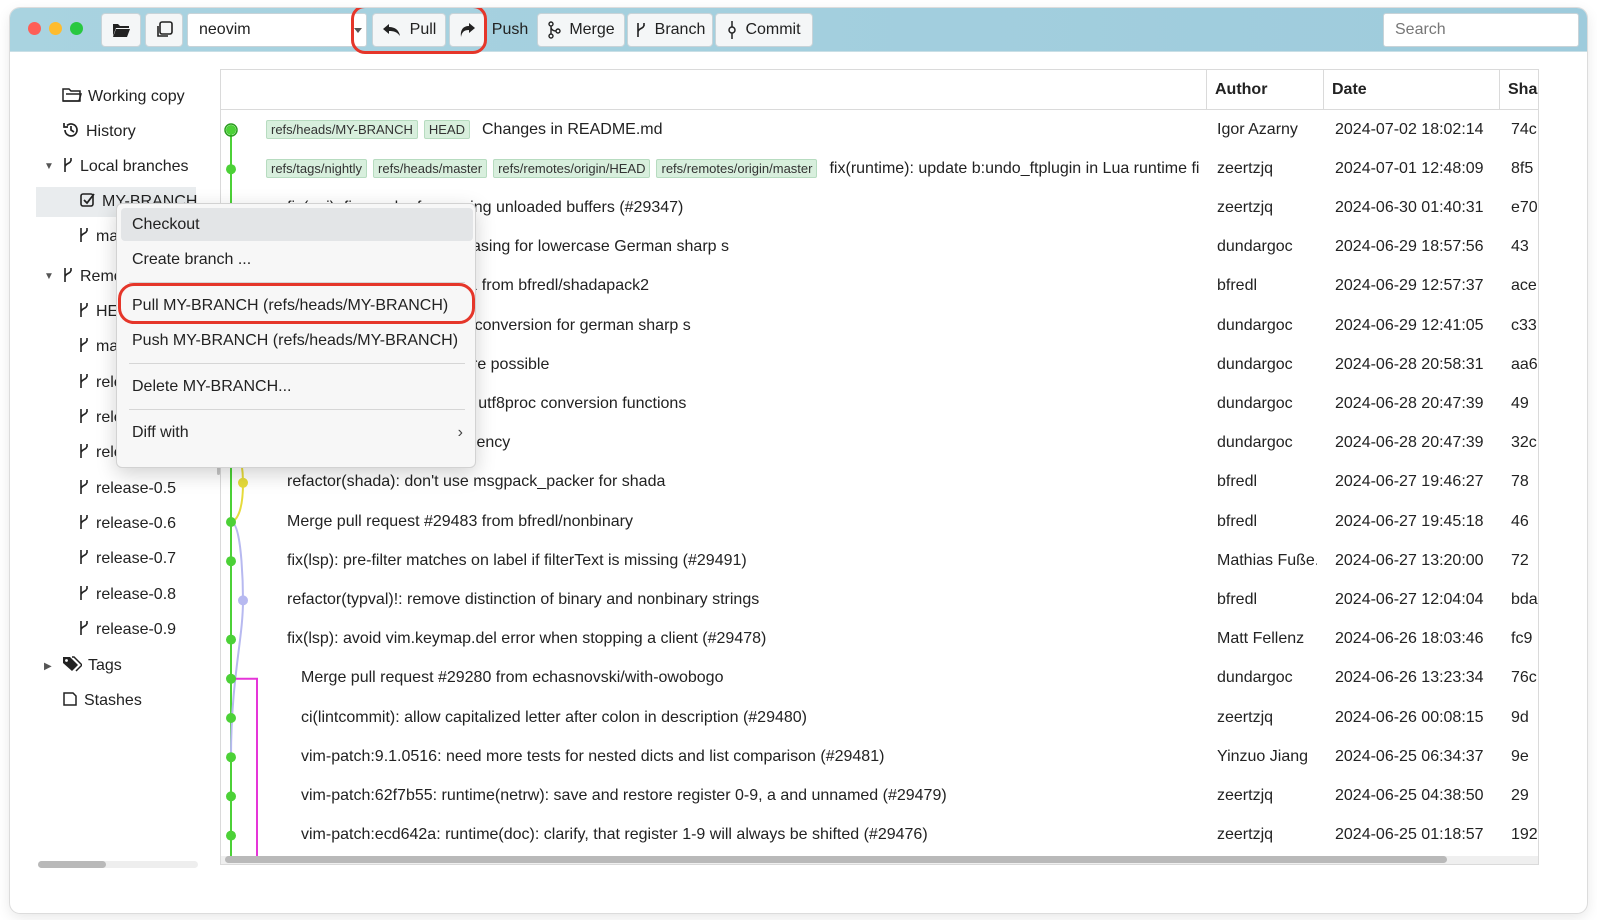 The height and width of the screenshot is (920, 1597). Describe the element at coordinates (55, 28) in the screenshot. I see `minimize-window-button` at that location.